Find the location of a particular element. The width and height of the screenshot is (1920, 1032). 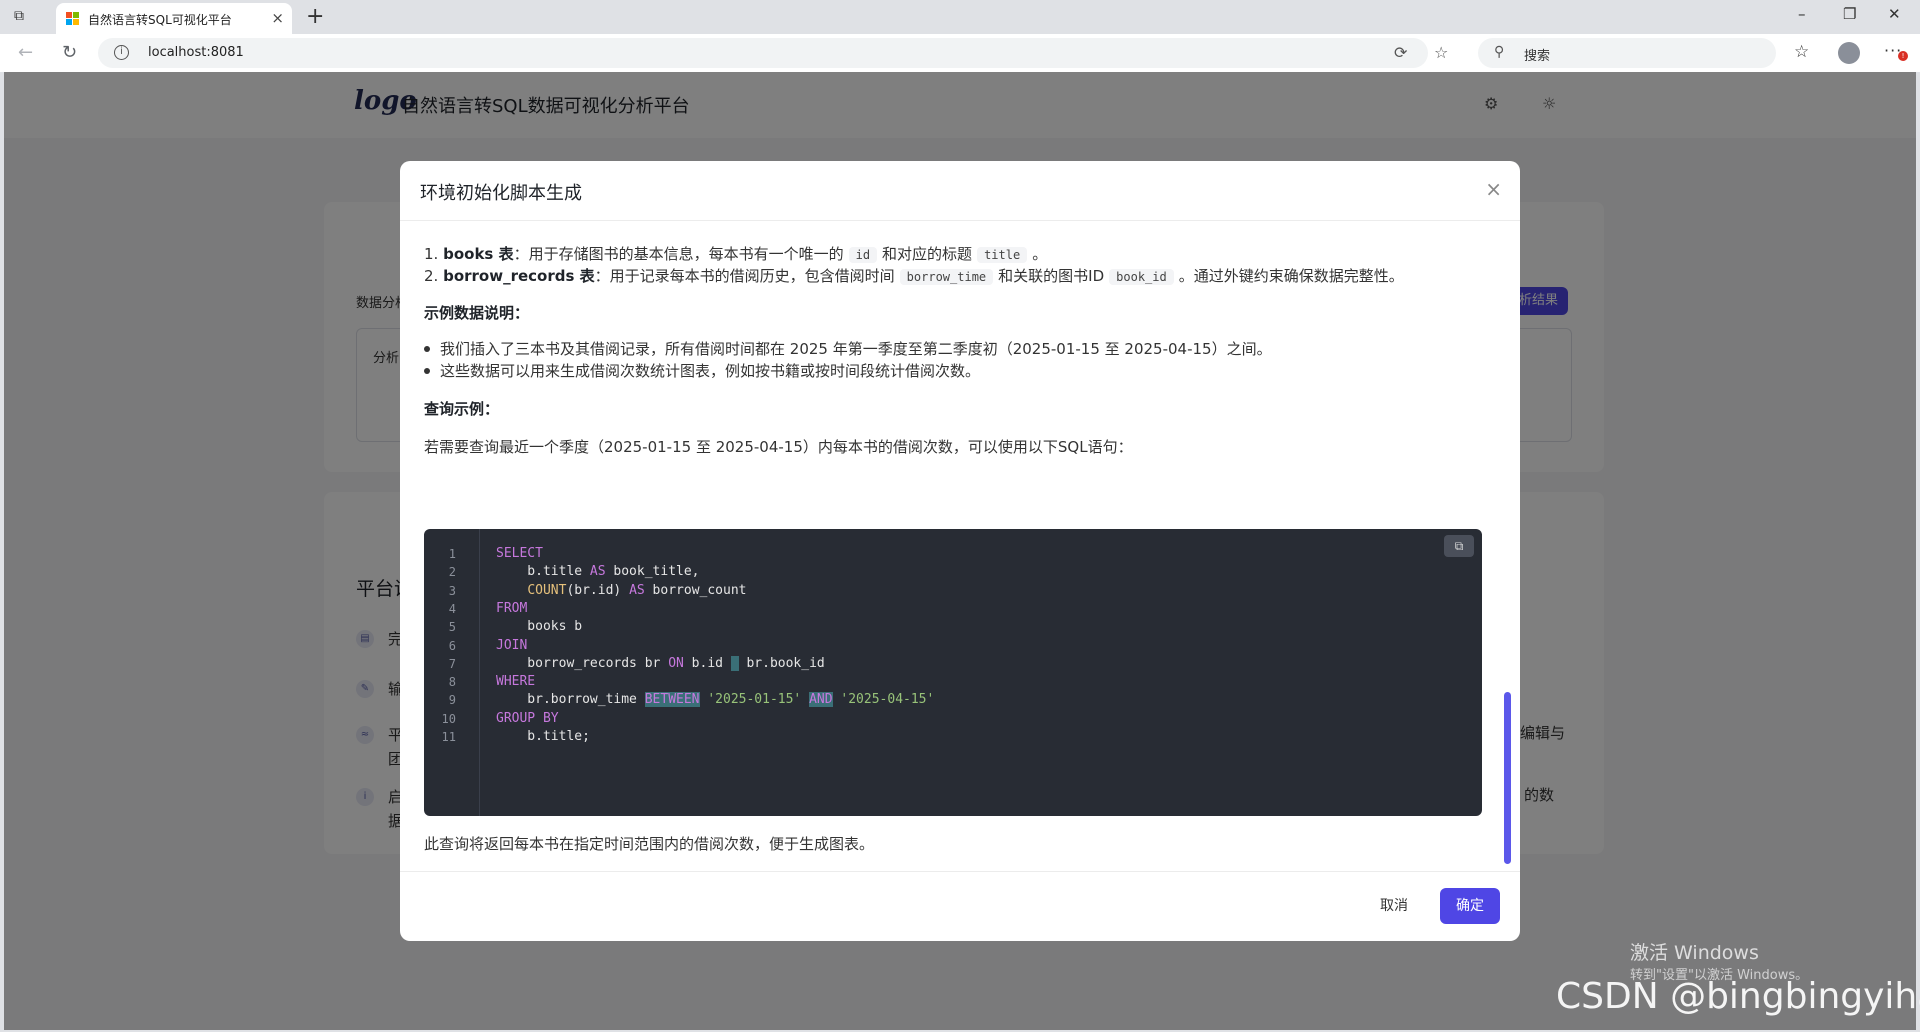

code-token: books b is located at coordinates (539, 626).